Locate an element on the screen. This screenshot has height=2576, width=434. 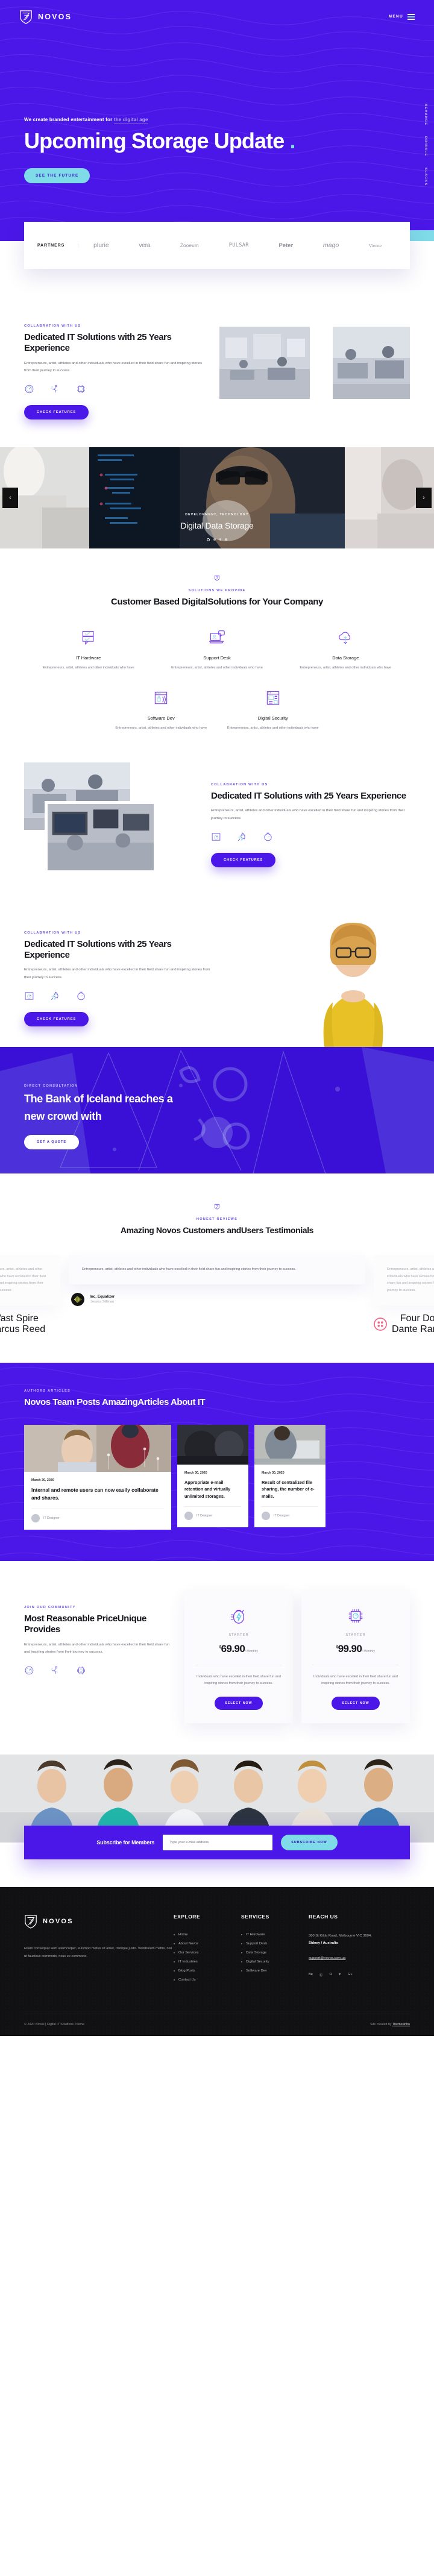
collab2-eyebrow: COLLABRATION WITH US is located at coordinates (239, 784).